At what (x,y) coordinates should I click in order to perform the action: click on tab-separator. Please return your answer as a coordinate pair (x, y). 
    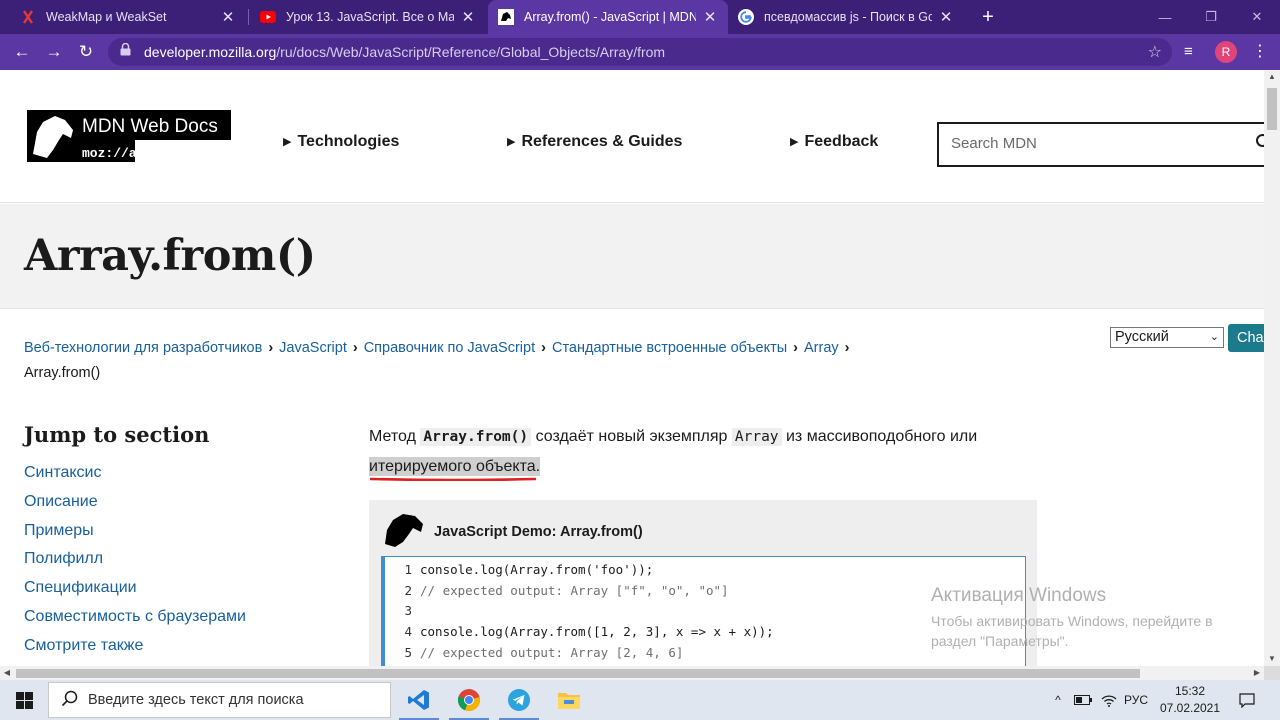
    Looking at the image, I should click on (248, 17).